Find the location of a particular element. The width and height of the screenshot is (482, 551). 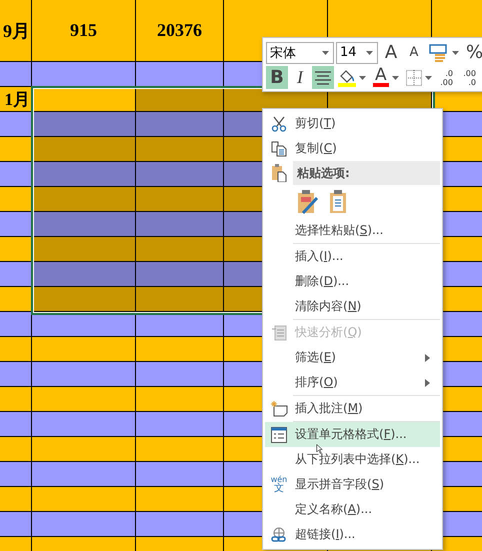

decimal-places-button: .00 .0 is located at coordinates (469, 77).